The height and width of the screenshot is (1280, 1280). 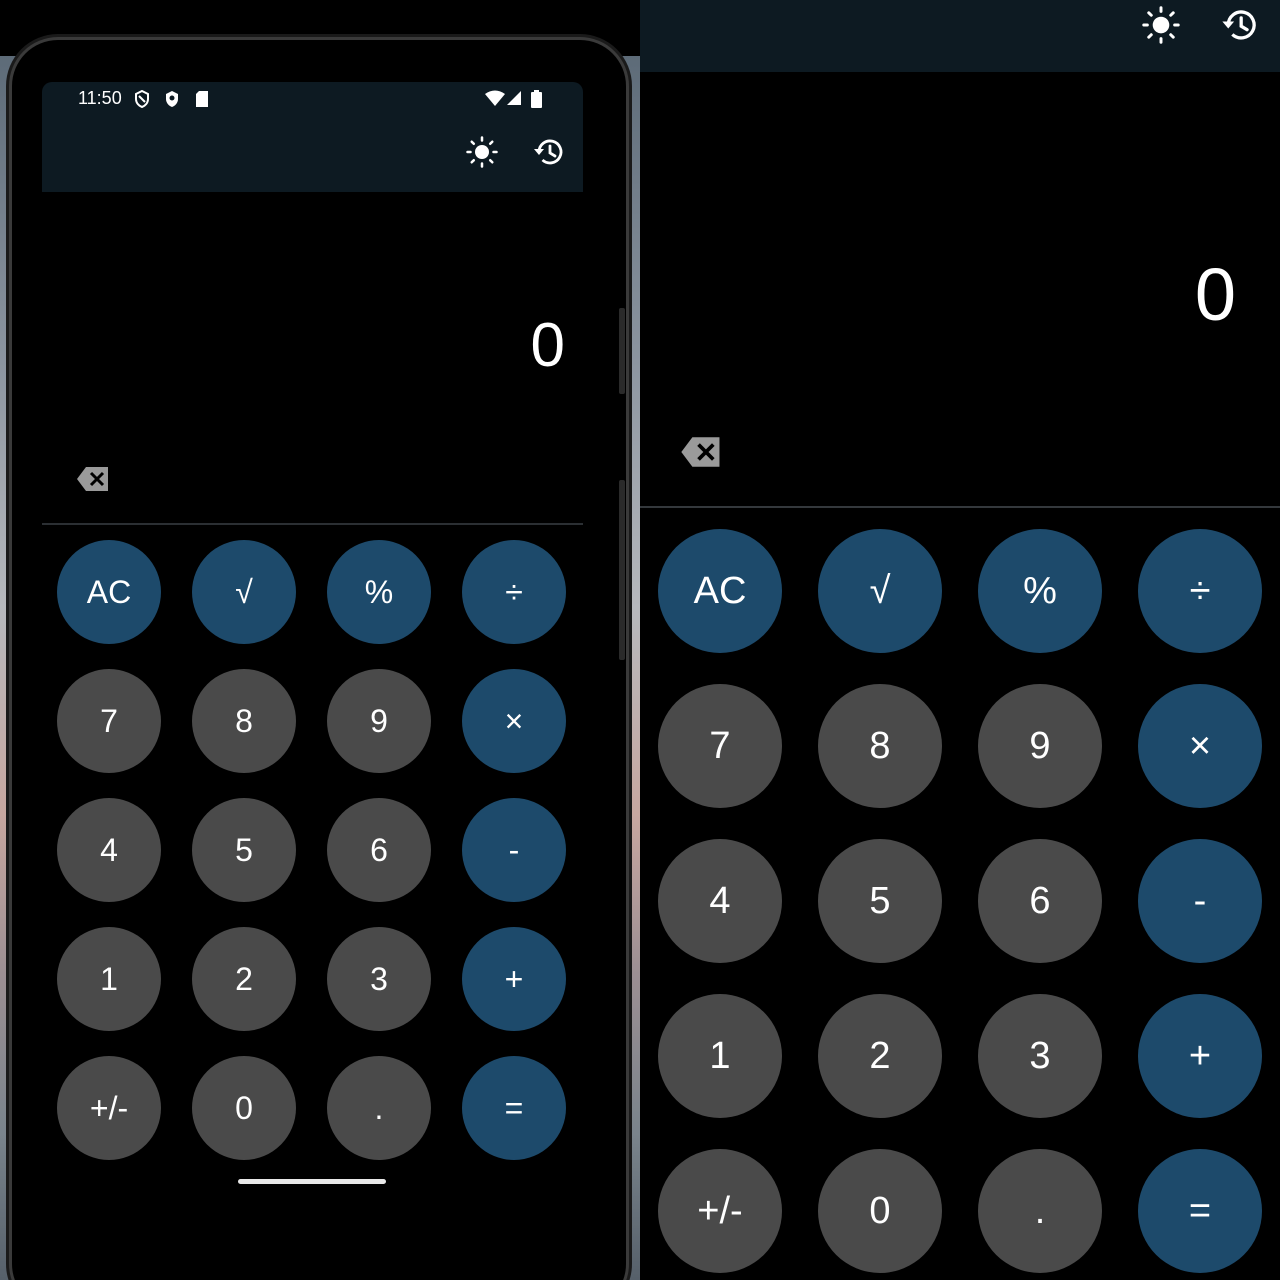 What do you see at coordinates (312, 137) in the screenshot?
I see `status-and-toolbar-area: 11:50` at bounding box center [312, 137].